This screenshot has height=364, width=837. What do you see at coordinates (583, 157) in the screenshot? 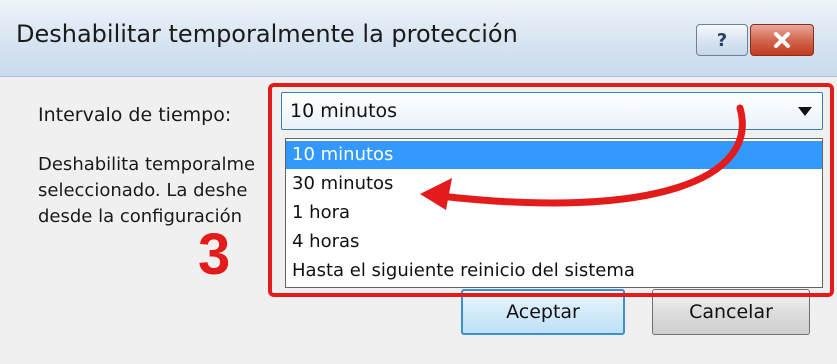
I see `annotation-curved-arrow-icon` at bounding box center [583, 157].